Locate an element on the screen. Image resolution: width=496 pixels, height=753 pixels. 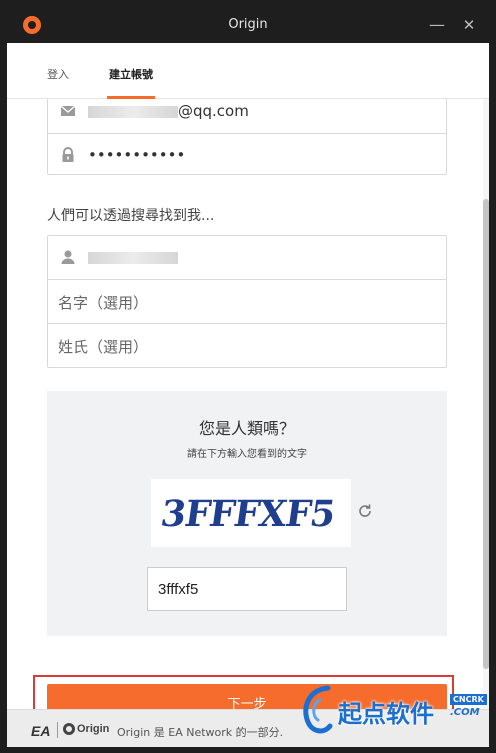
captcha-input is located at coordinates (247, 589).